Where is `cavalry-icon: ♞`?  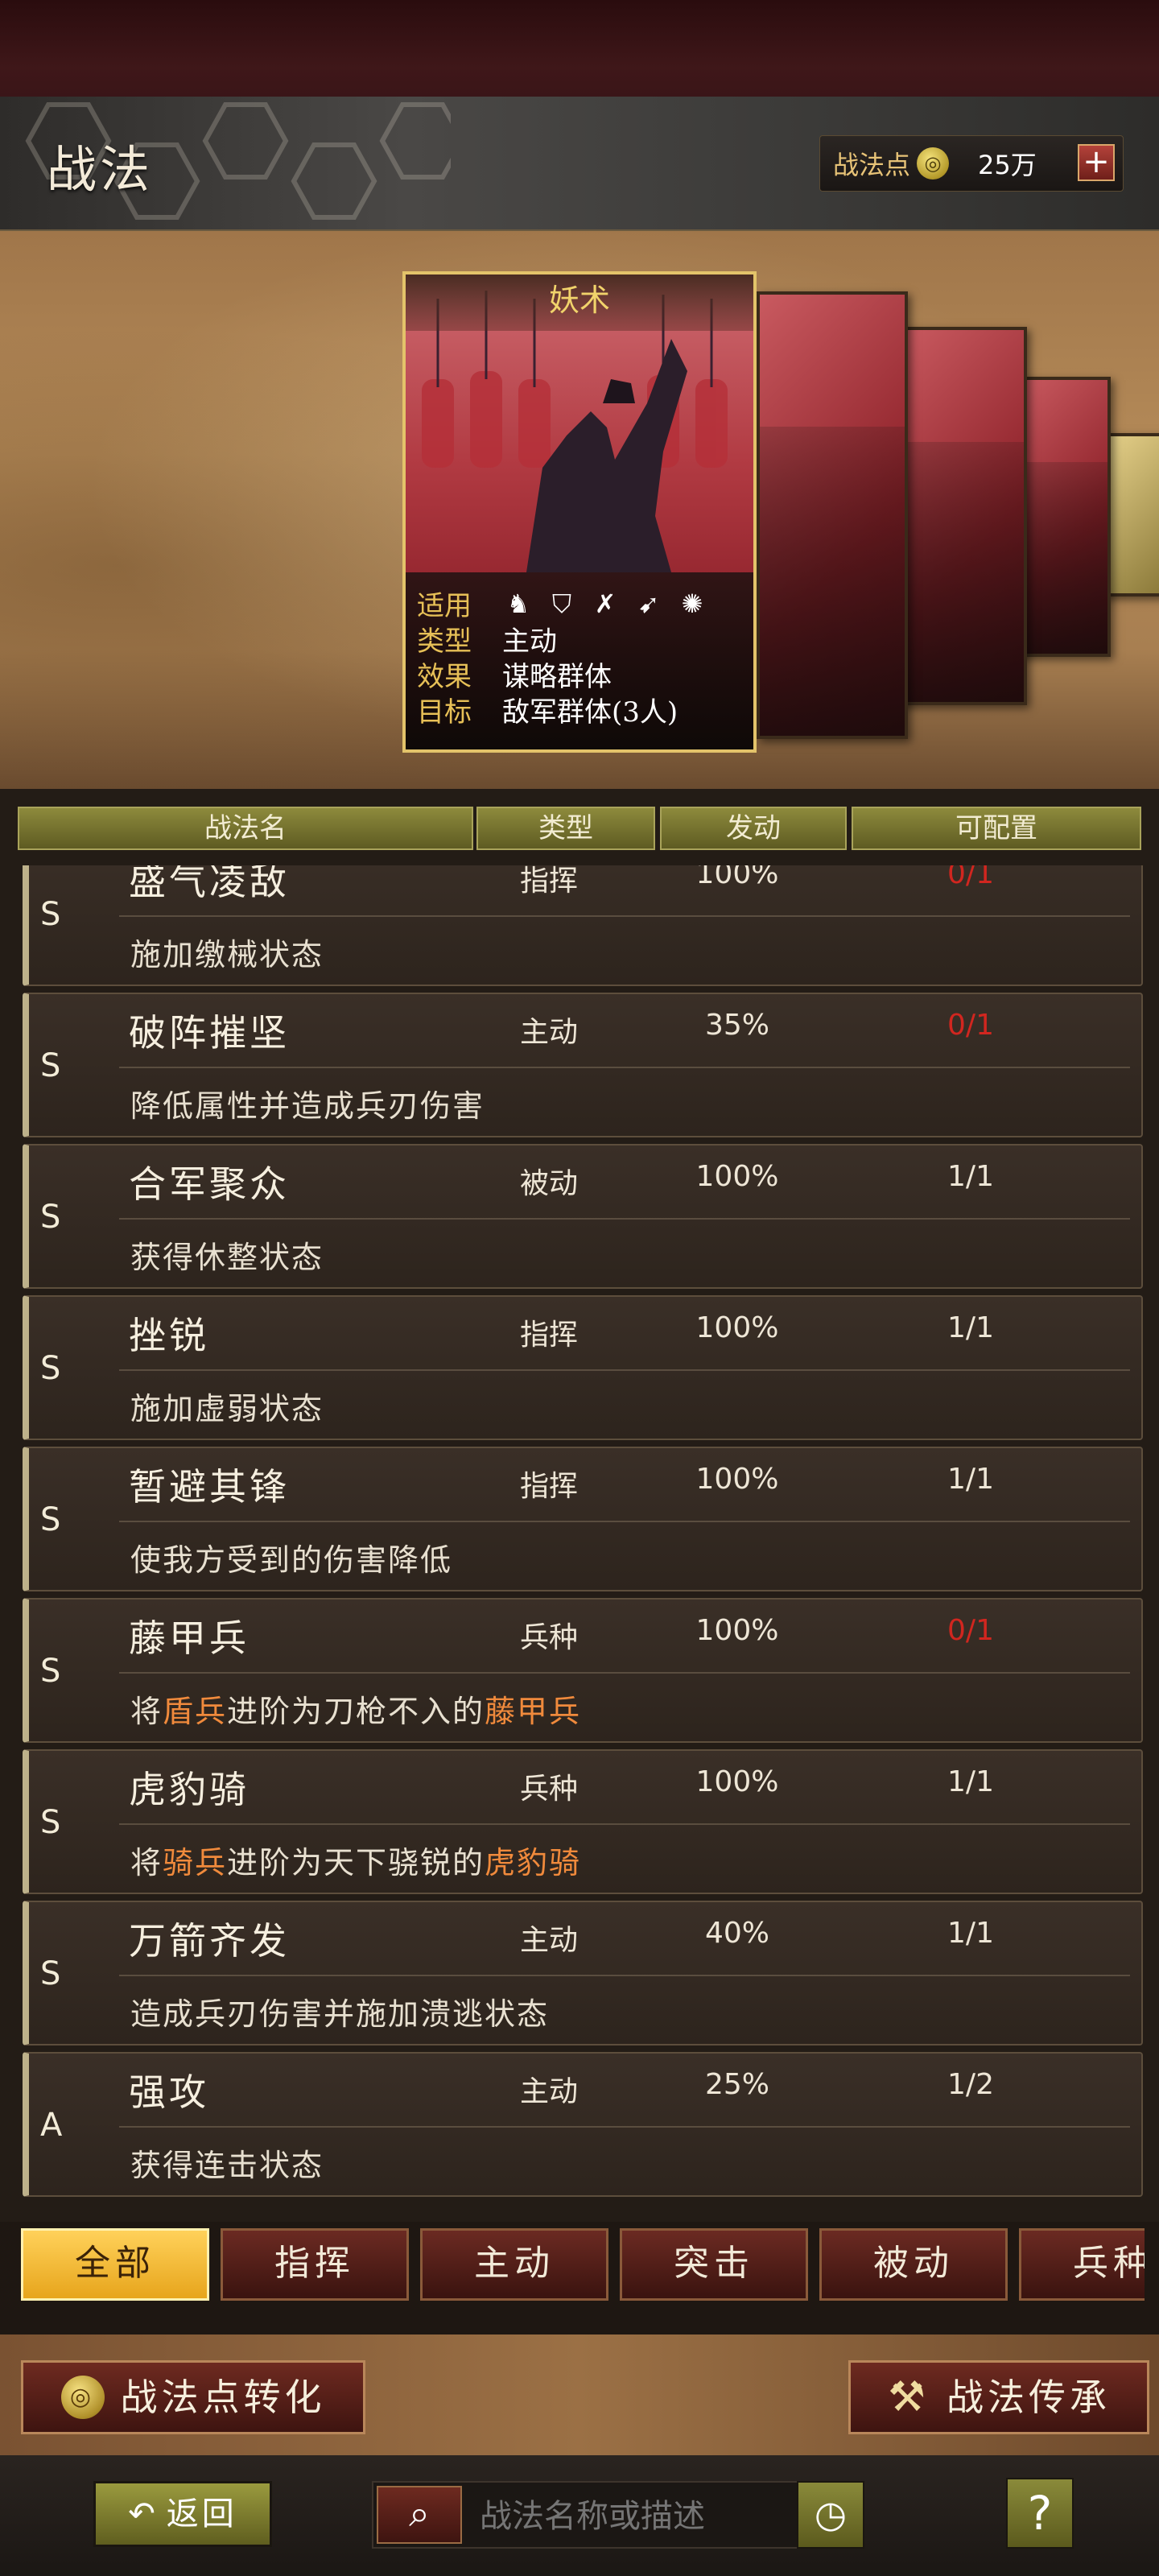 cavalry-icon: ♞ is located at coordinates (518, 603).